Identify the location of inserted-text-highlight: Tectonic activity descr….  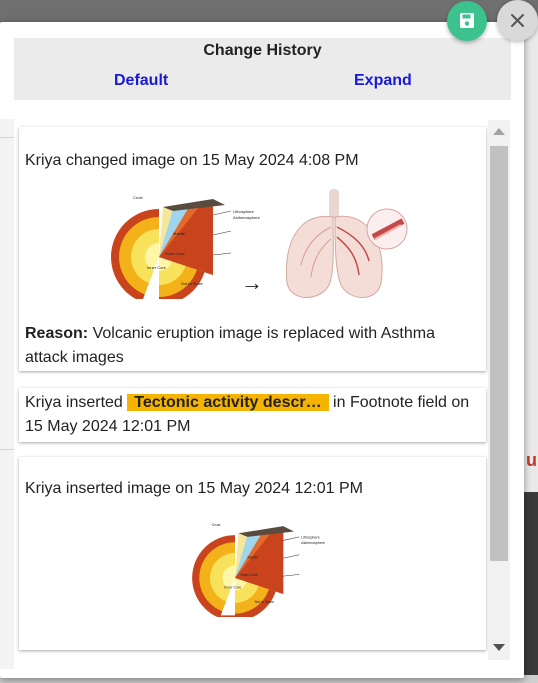
(228, 402).